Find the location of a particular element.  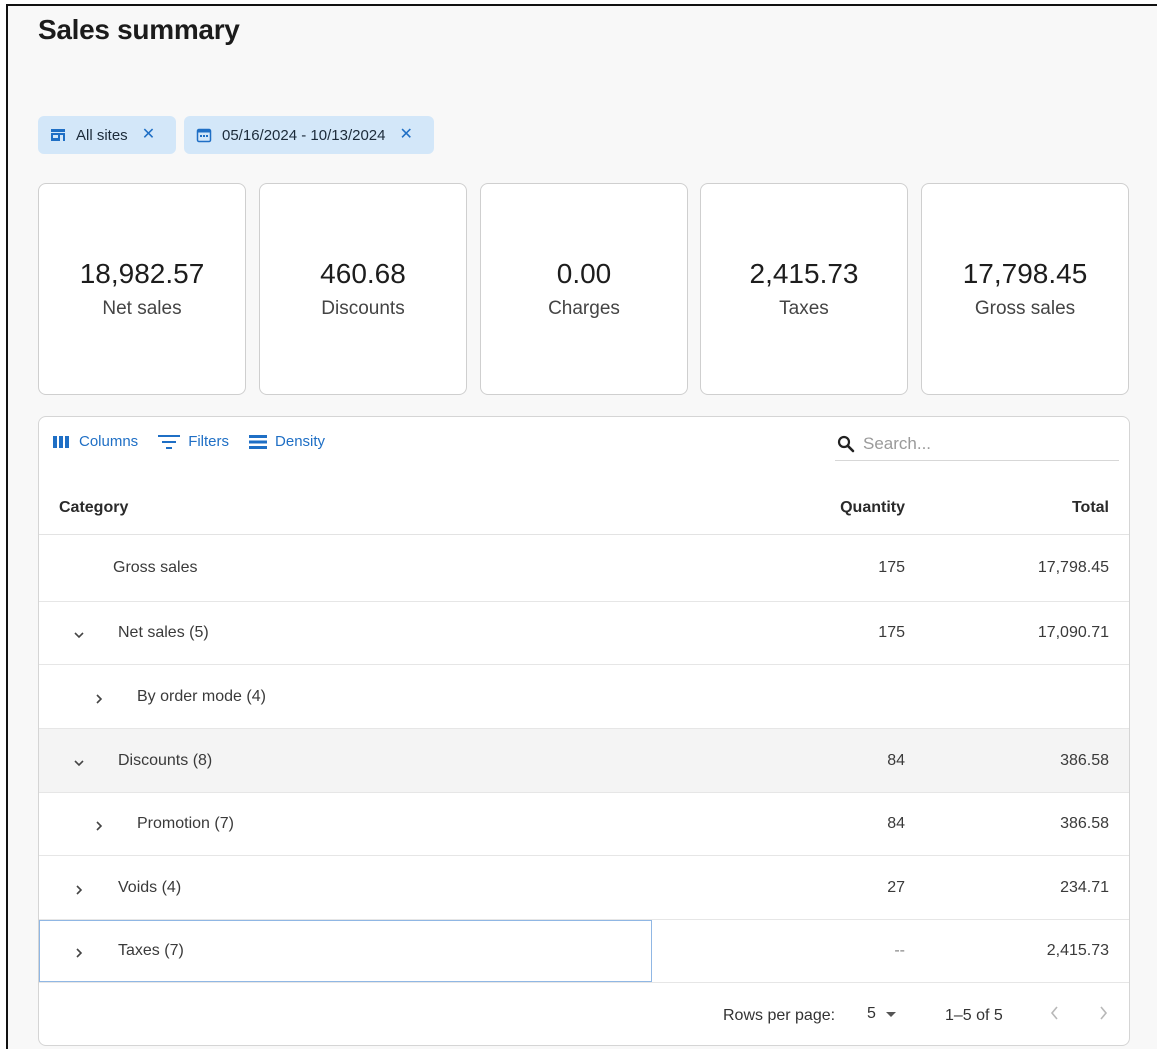

density-button: Density is located at coordinates (287, 441).